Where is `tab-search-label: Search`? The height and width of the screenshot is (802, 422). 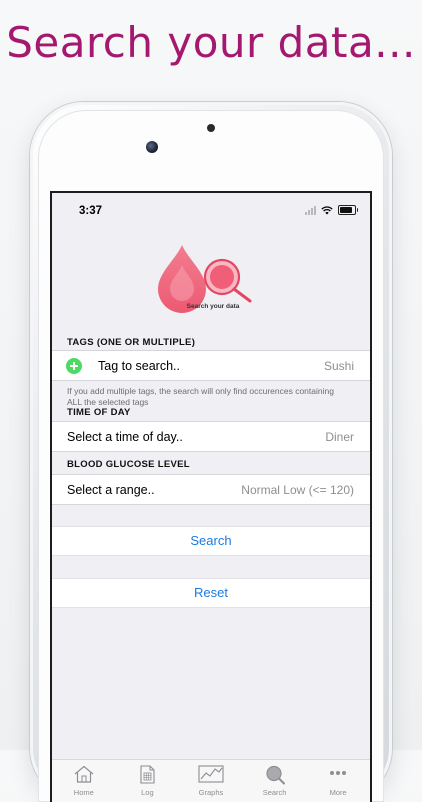 tab-search-label: Search is located at coordinates (274, 792).